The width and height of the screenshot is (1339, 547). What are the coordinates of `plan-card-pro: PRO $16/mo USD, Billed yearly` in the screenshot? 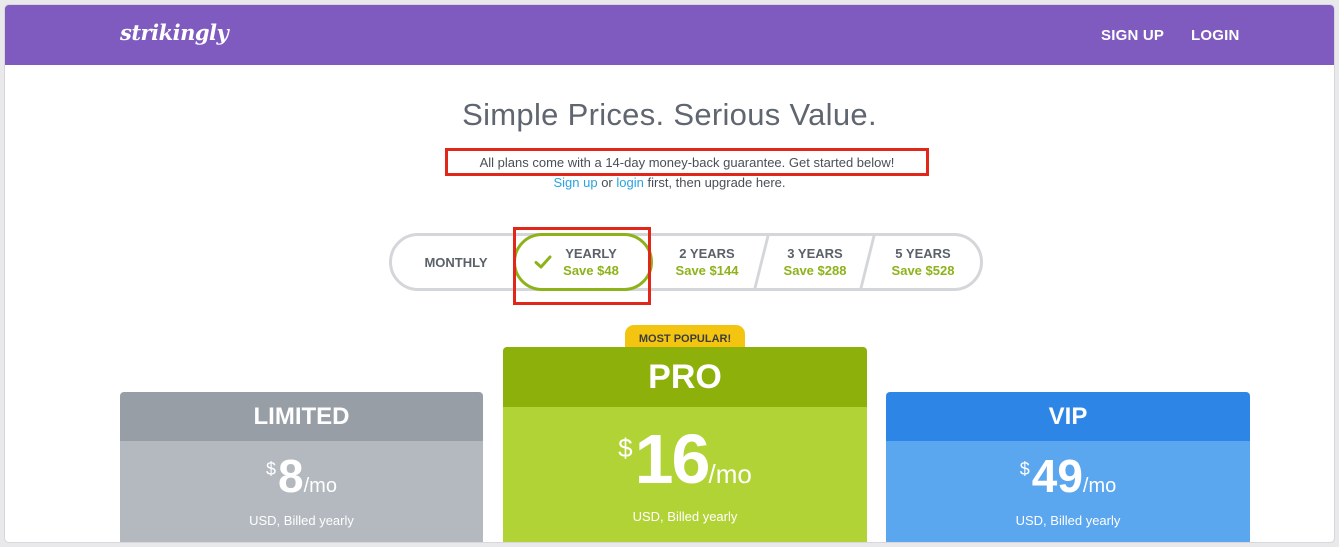 It's located at (685, 444).